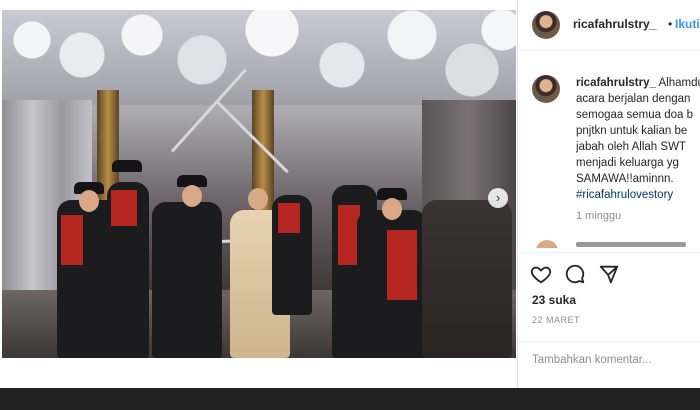 The image size is (700, 410). What do you see at coordinates (554, 300) in the screenshot?
I see `likes-count: 23 suka` at bounding box center [554, 300].